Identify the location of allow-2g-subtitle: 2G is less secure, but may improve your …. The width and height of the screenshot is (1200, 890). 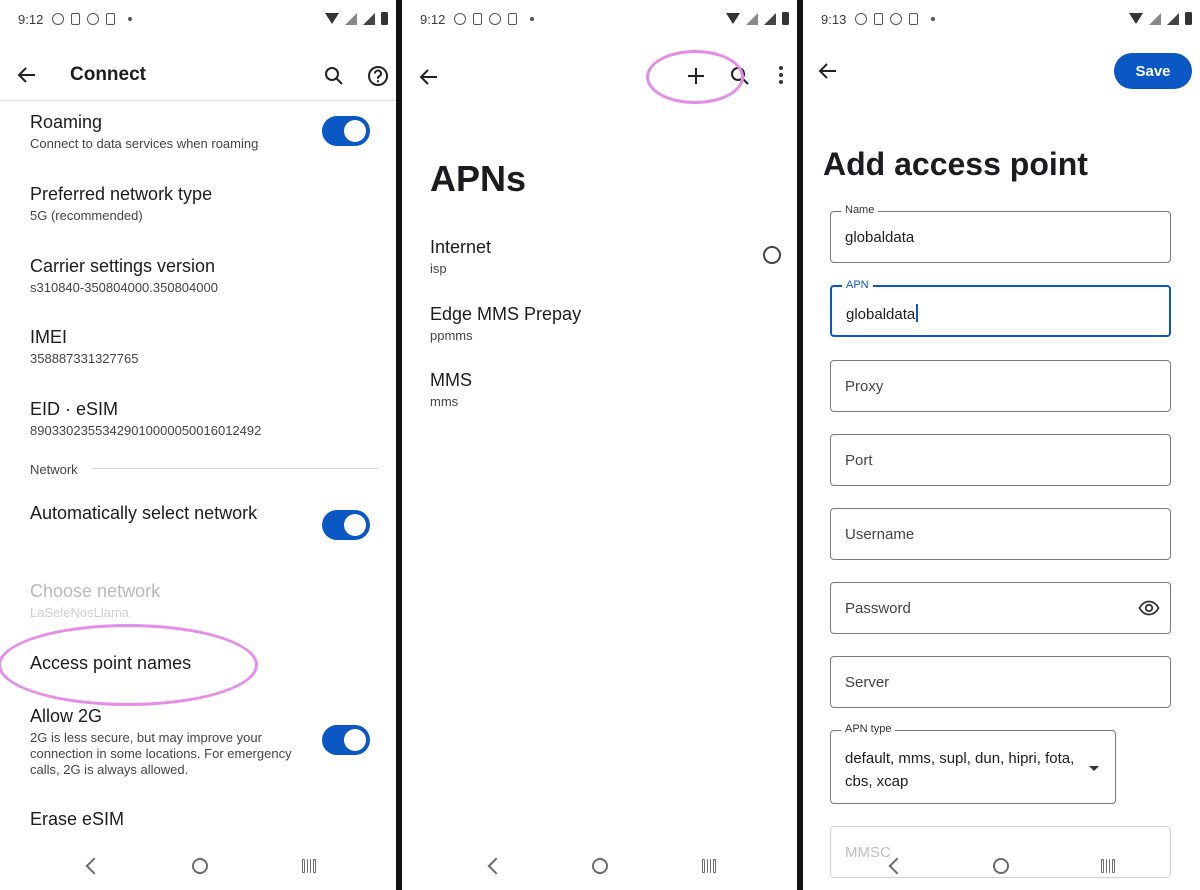
(161, 753).